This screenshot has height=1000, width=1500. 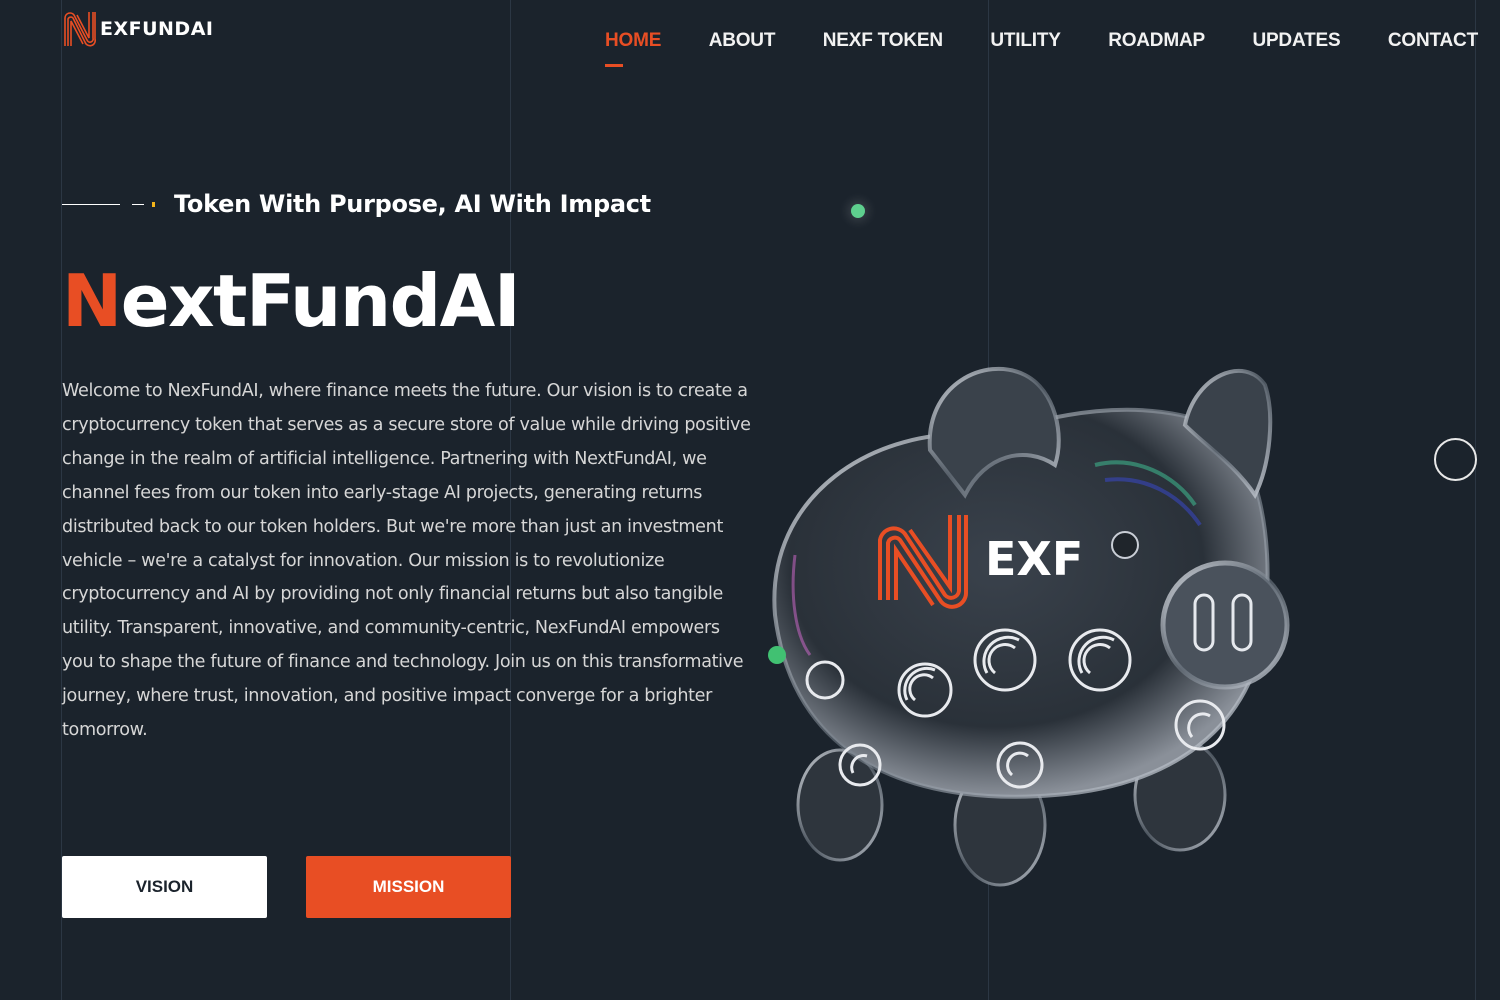 I want to click on hero-title-accent: N, so click(x=92, y=301).